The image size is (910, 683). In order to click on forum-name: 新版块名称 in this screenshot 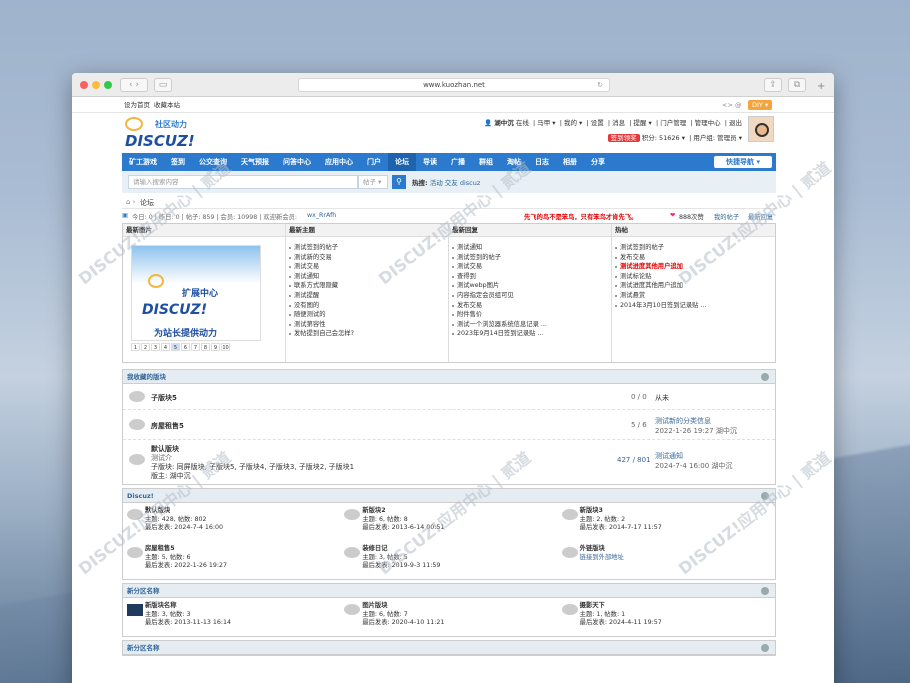, I will do `click(242, 606)`.